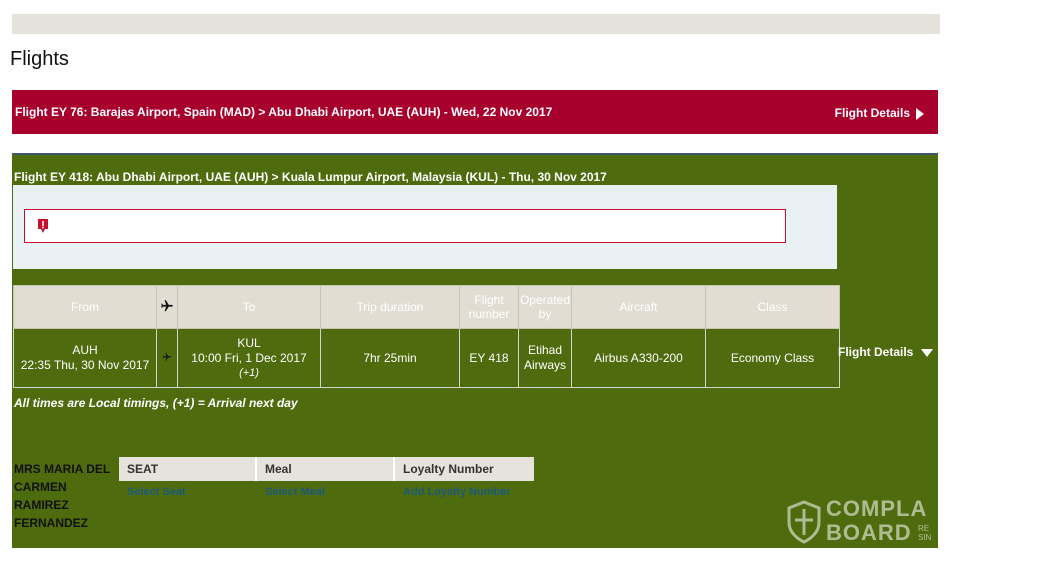  I want to click on header-operated-by: Operated by, so click(545, 307).